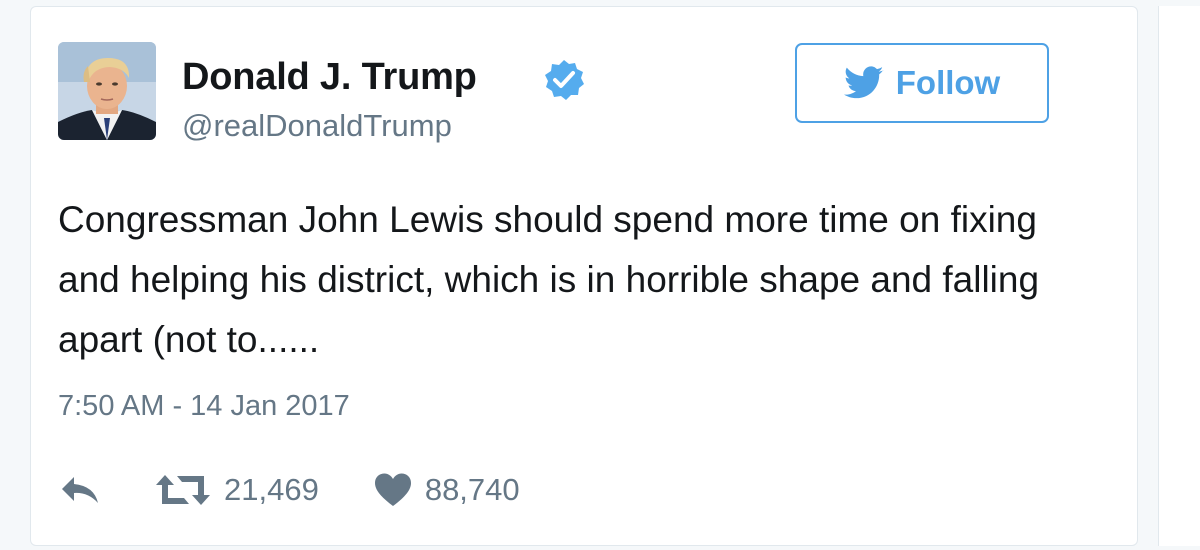 Image resolution: width=1200 pixels, height=550 pixels. What do you see at coordinates (863, 82) in the screenshot?
I see `twitter-bird-icon` at bounding box center [863, 82].